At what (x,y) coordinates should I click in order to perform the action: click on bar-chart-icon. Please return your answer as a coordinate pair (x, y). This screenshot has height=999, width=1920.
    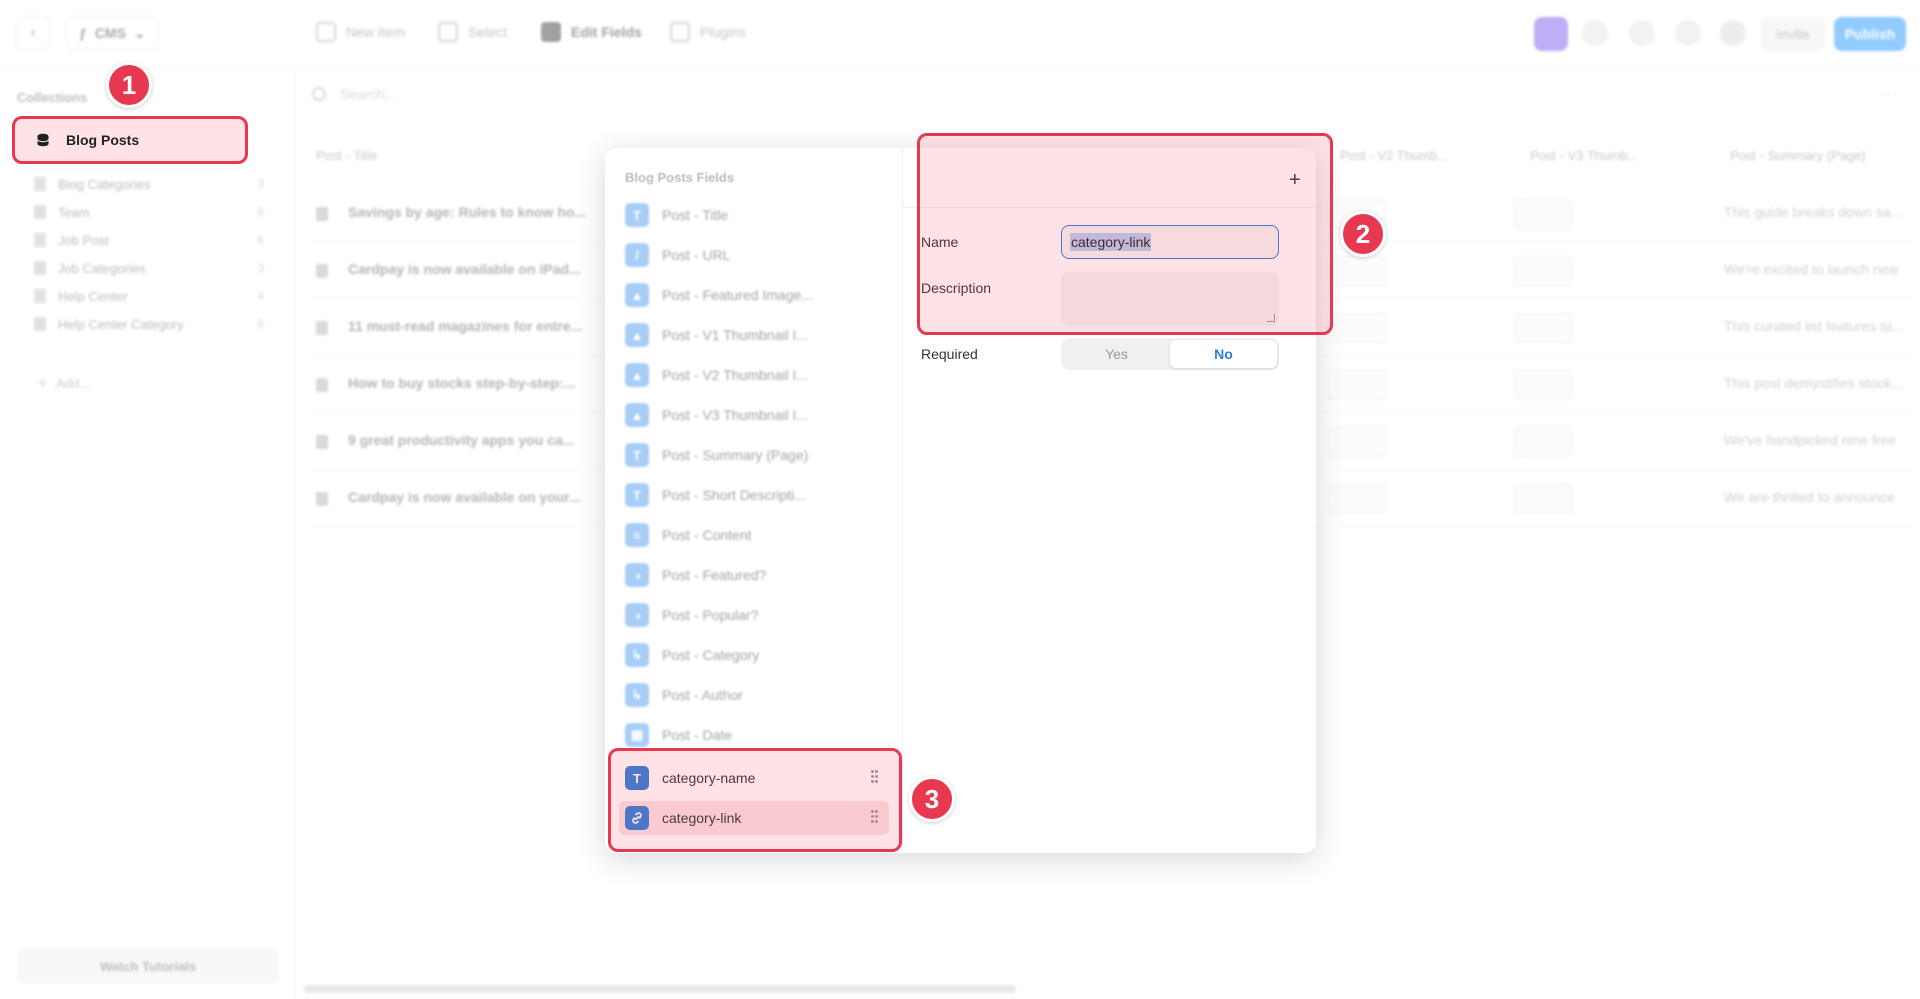
    Looking at the image, I should click on (1688, 33).